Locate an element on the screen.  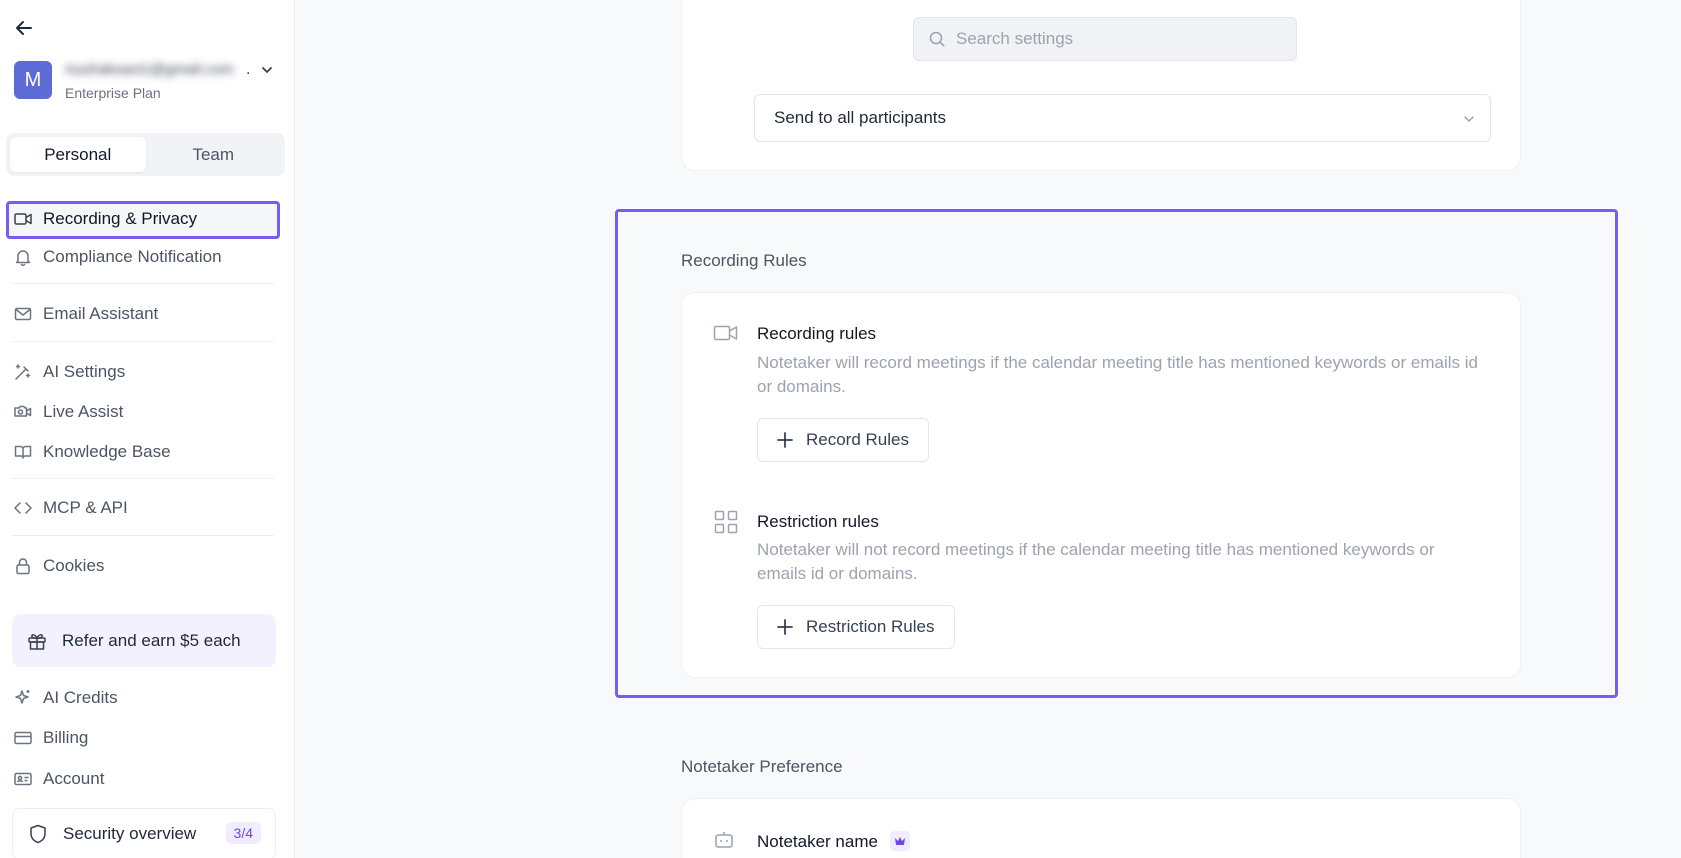
crown-icon is located at coordinates (900, 841).